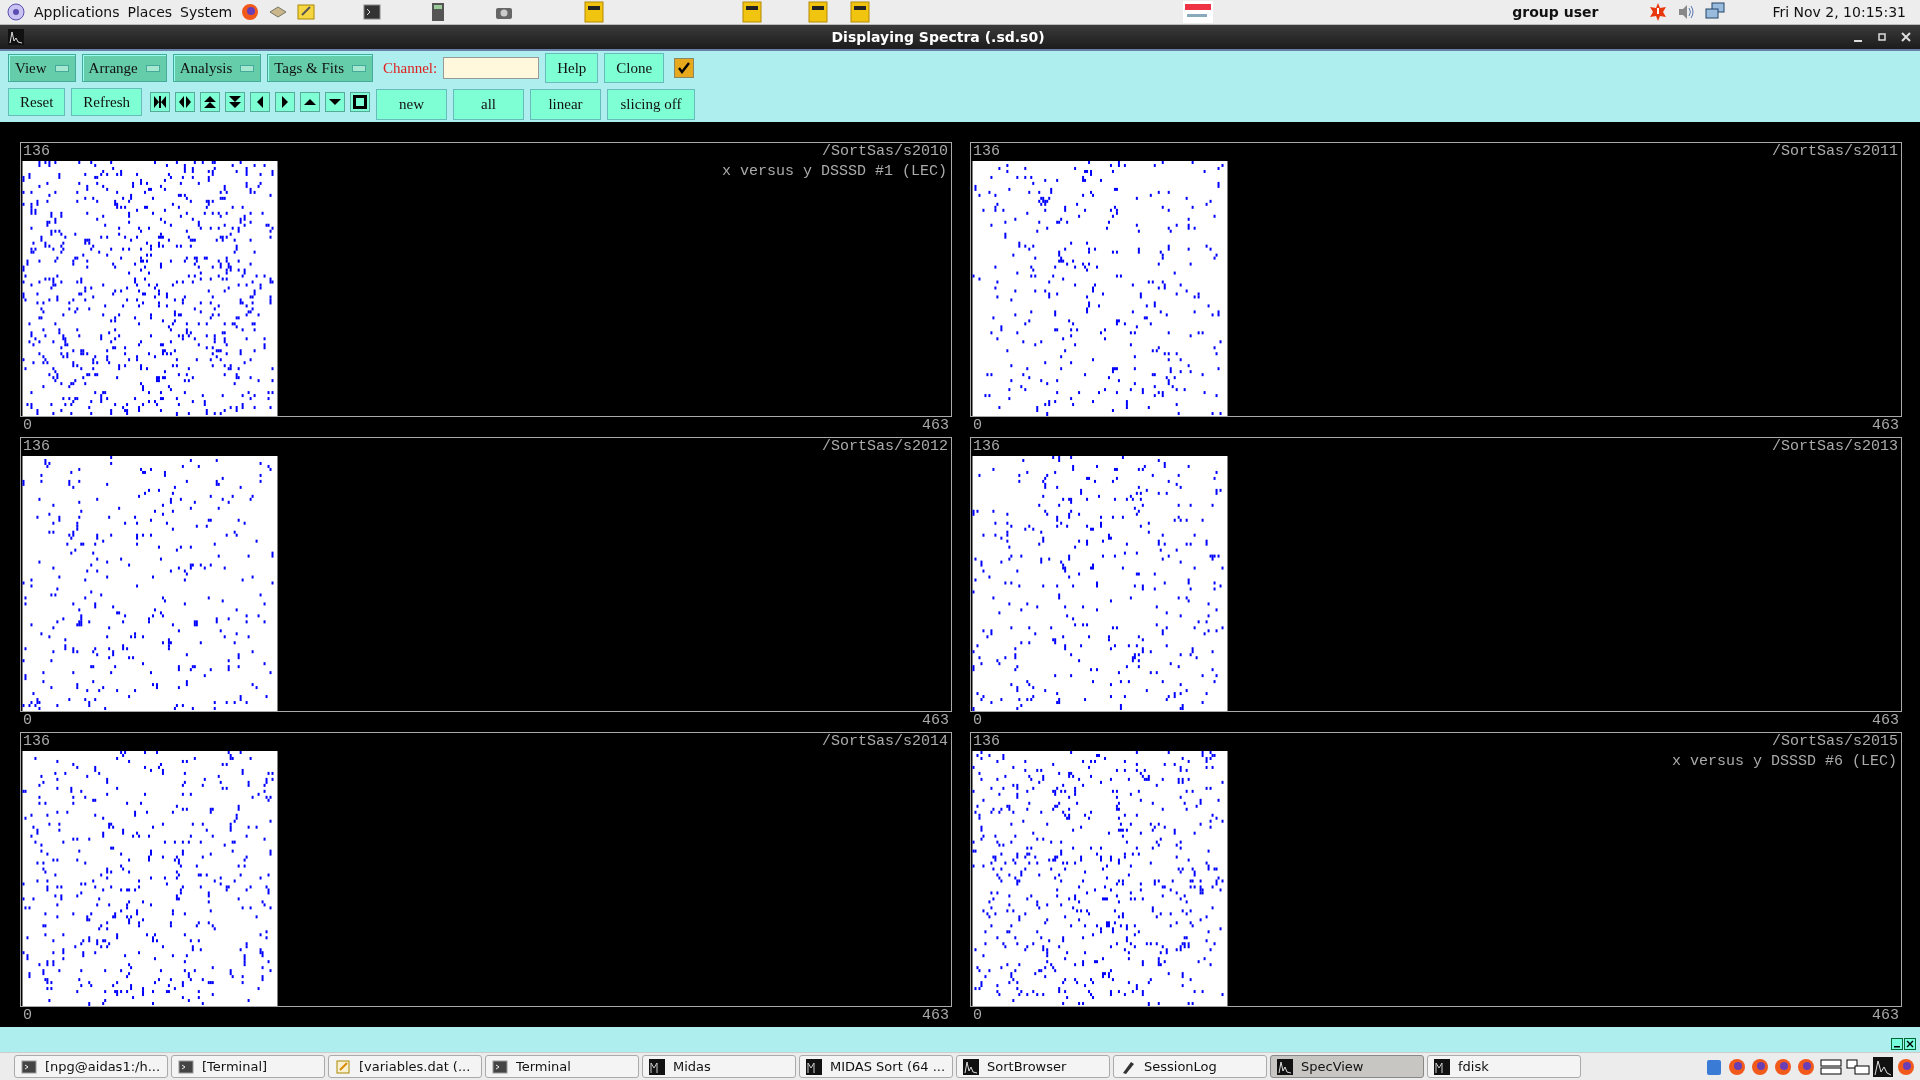 Image resolution: width=1920 pixels, height=1080 pixels. Describe the element at coordinates (106, 102) in the screenshot. I see `tool-button: Refresh` at that location.